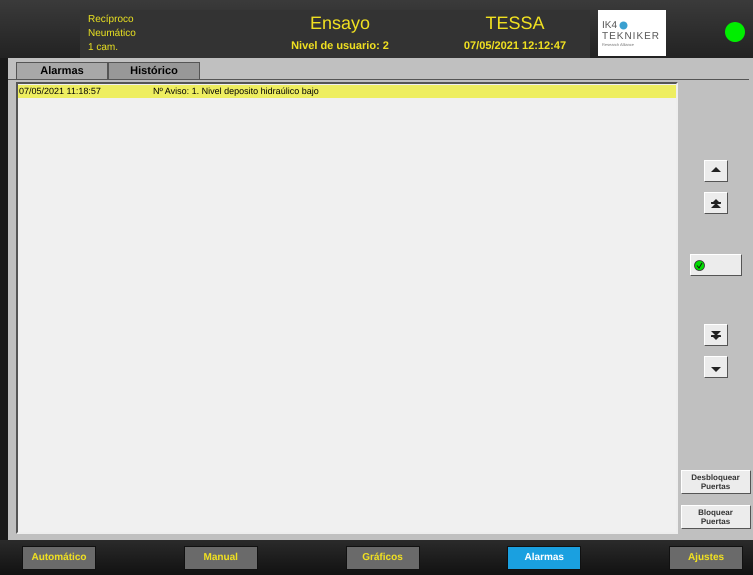  What do you see at coordinates (60, 91) in the screenshot?
I see `alarm-time: 07/05/2021 11:18:57` at bounding box center [60, 91].